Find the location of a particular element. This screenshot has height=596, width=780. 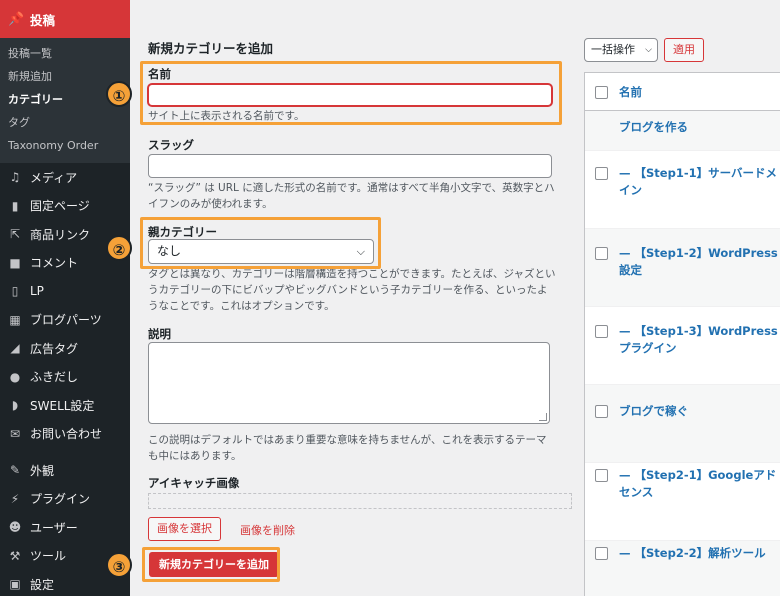

pin-icon: 📌 is located at coordinates (16, 19).